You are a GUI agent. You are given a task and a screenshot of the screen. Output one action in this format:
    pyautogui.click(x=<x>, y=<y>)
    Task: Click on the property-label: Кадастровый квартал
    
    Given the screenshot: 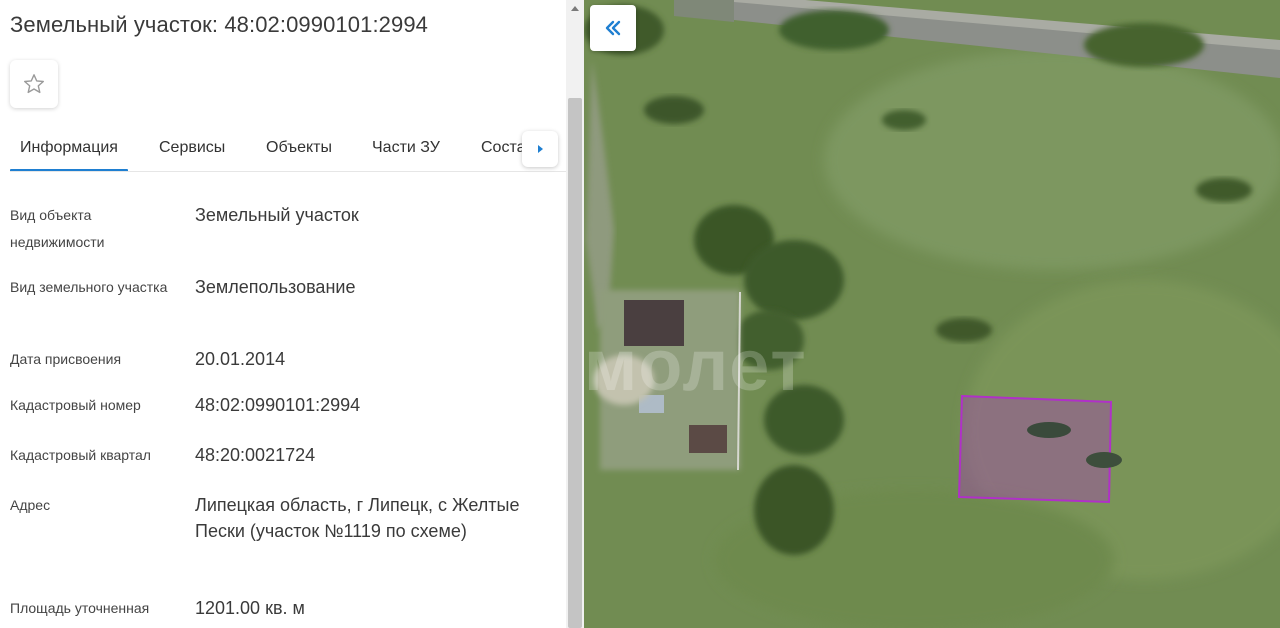 What is the action you would take?
    pyautogui.click(x=80, y=455)
    